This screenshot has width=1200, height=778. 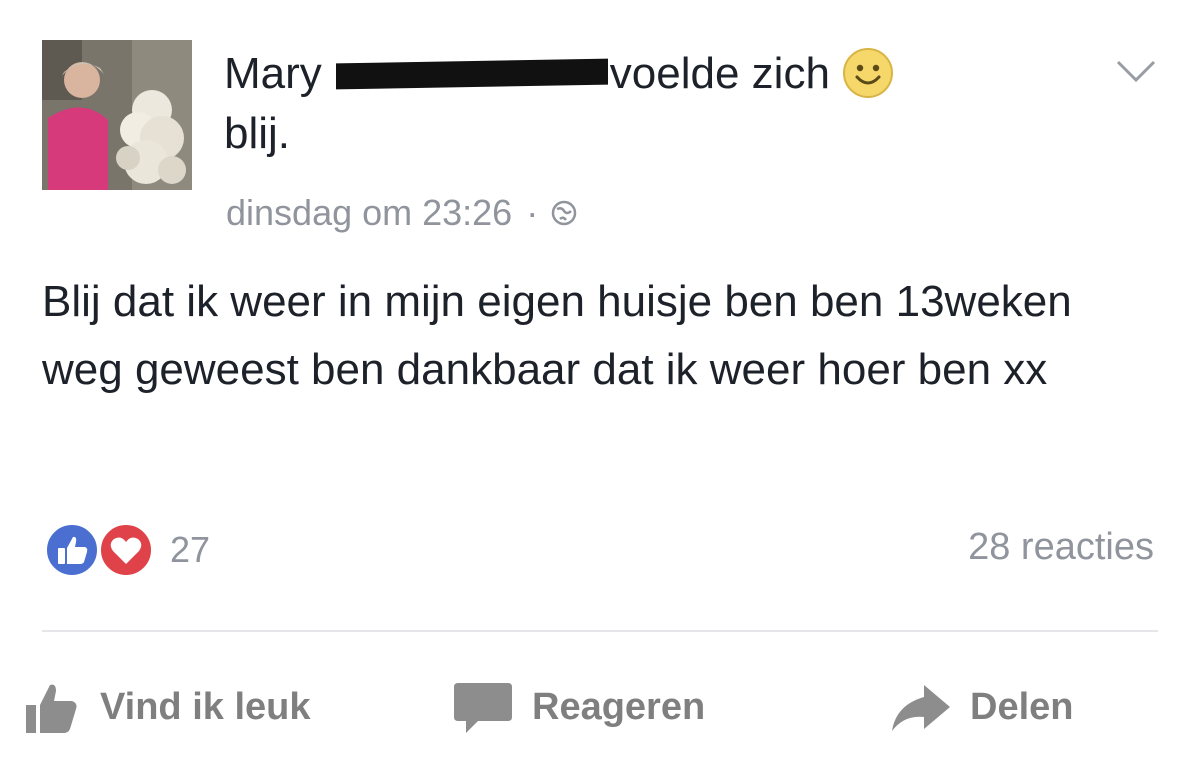 I want to click on comment-button: Reageren, so click(x=578, y=707).